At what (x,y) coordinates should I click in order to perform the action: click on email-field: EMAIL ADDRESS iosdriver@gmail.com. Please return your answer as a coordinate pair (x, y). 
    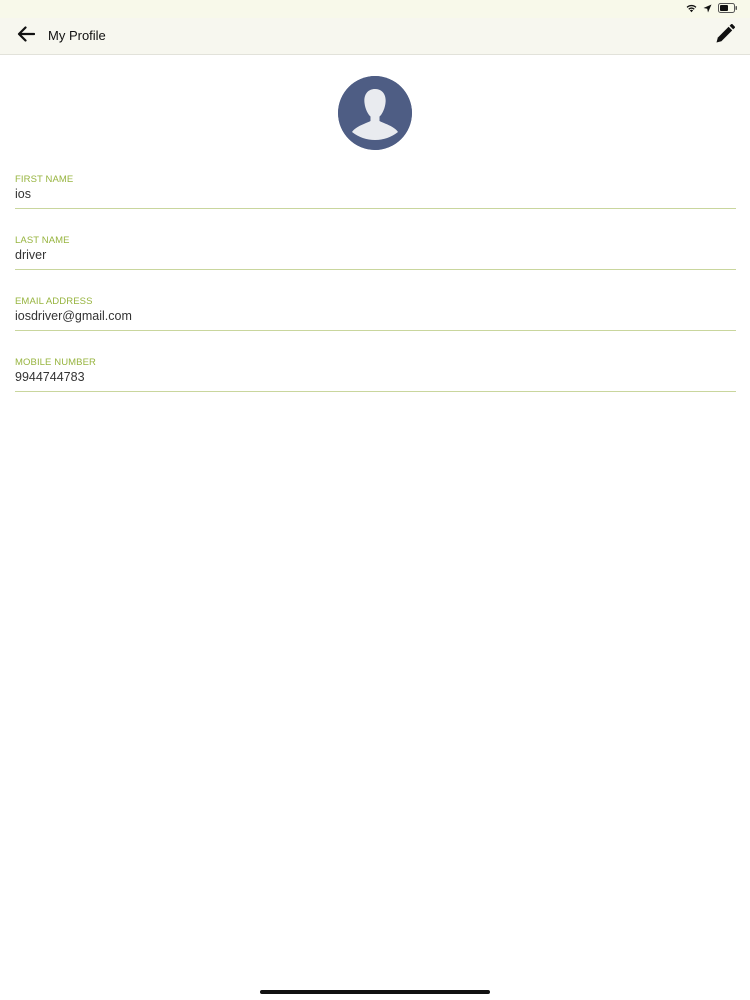
    Looking at the image, I should click on (375, 313).